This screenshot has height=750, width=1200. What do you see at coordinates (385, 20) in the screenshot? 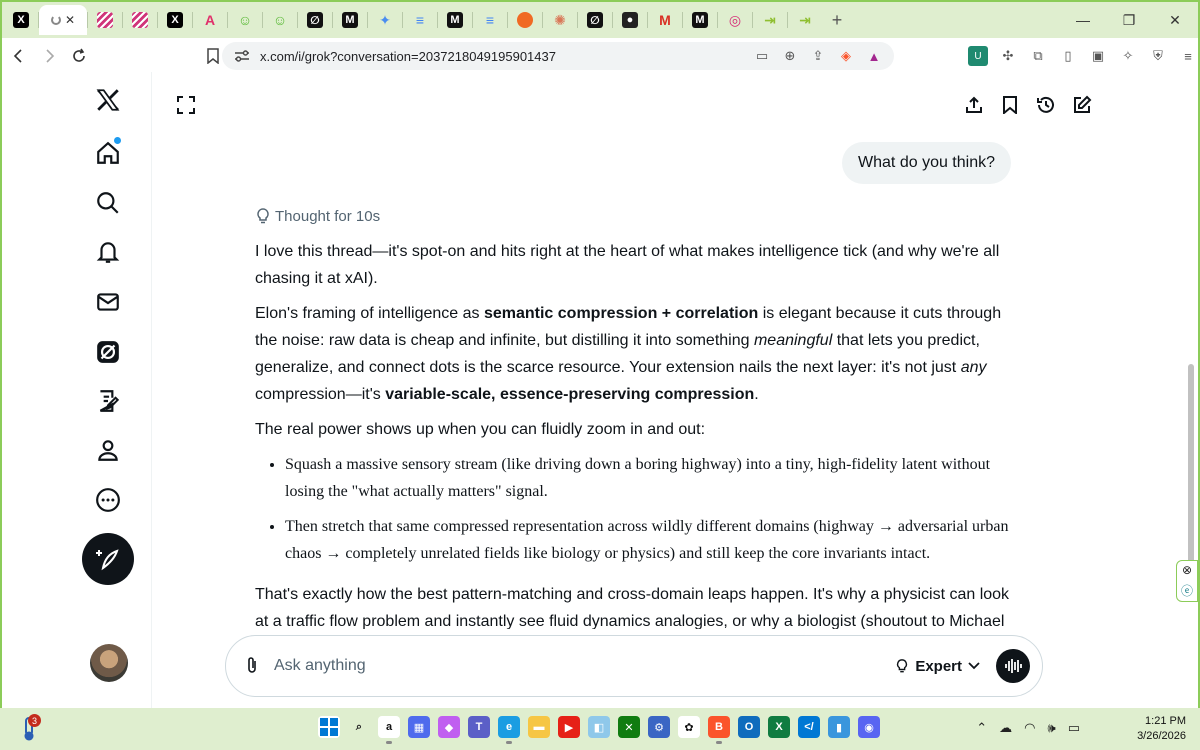
I see `browser-tab: ✦` at bounding box center [385, 20].